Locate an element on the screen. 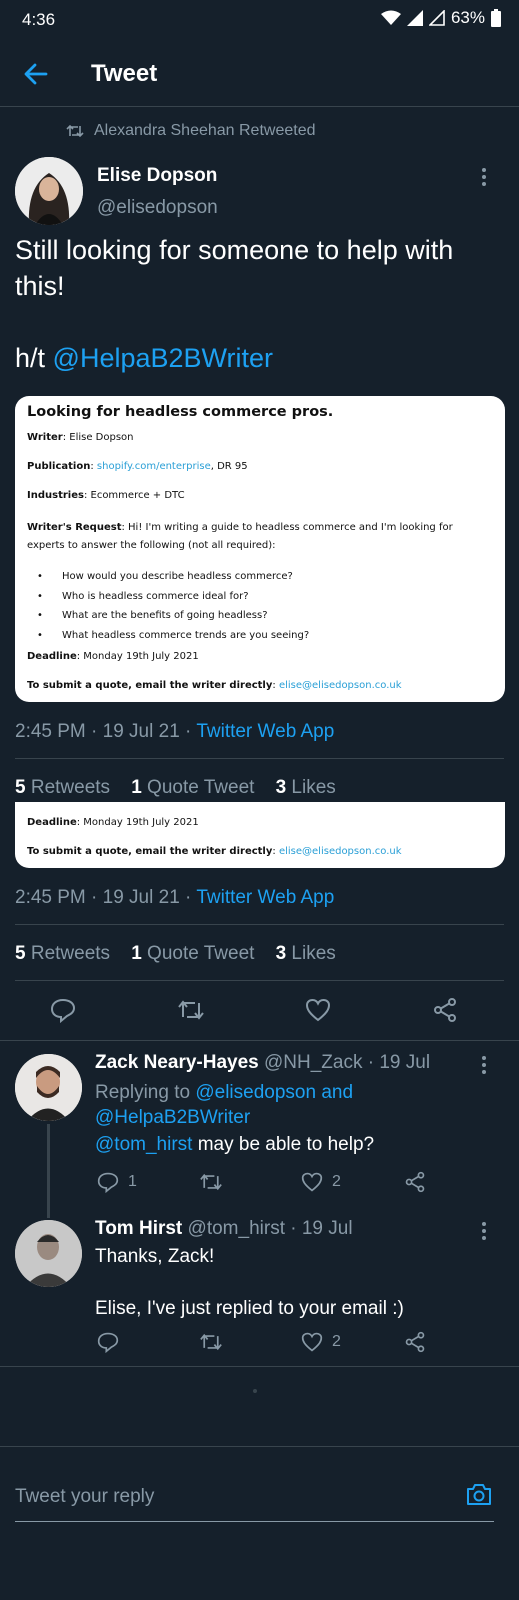 This screenshot has width=519, height=1600. stats-divider is located at coordinates (259, 980).